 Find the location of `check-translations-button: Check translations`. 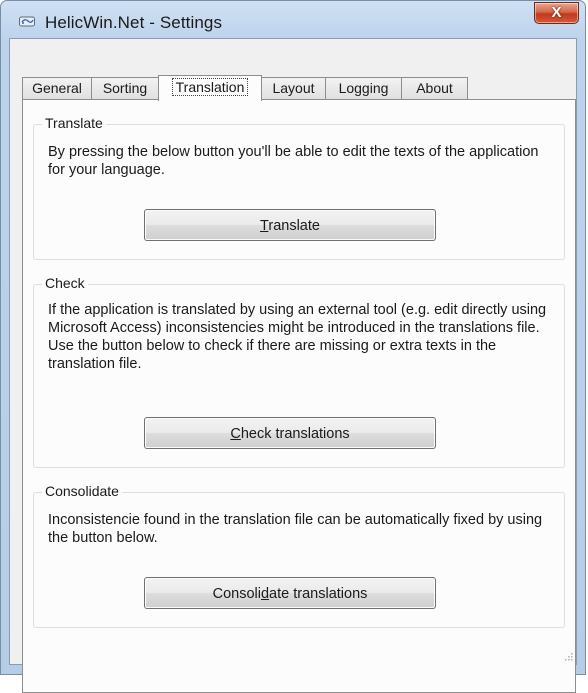

check-translations-button: Check translations is located at coordinates (290, 433).